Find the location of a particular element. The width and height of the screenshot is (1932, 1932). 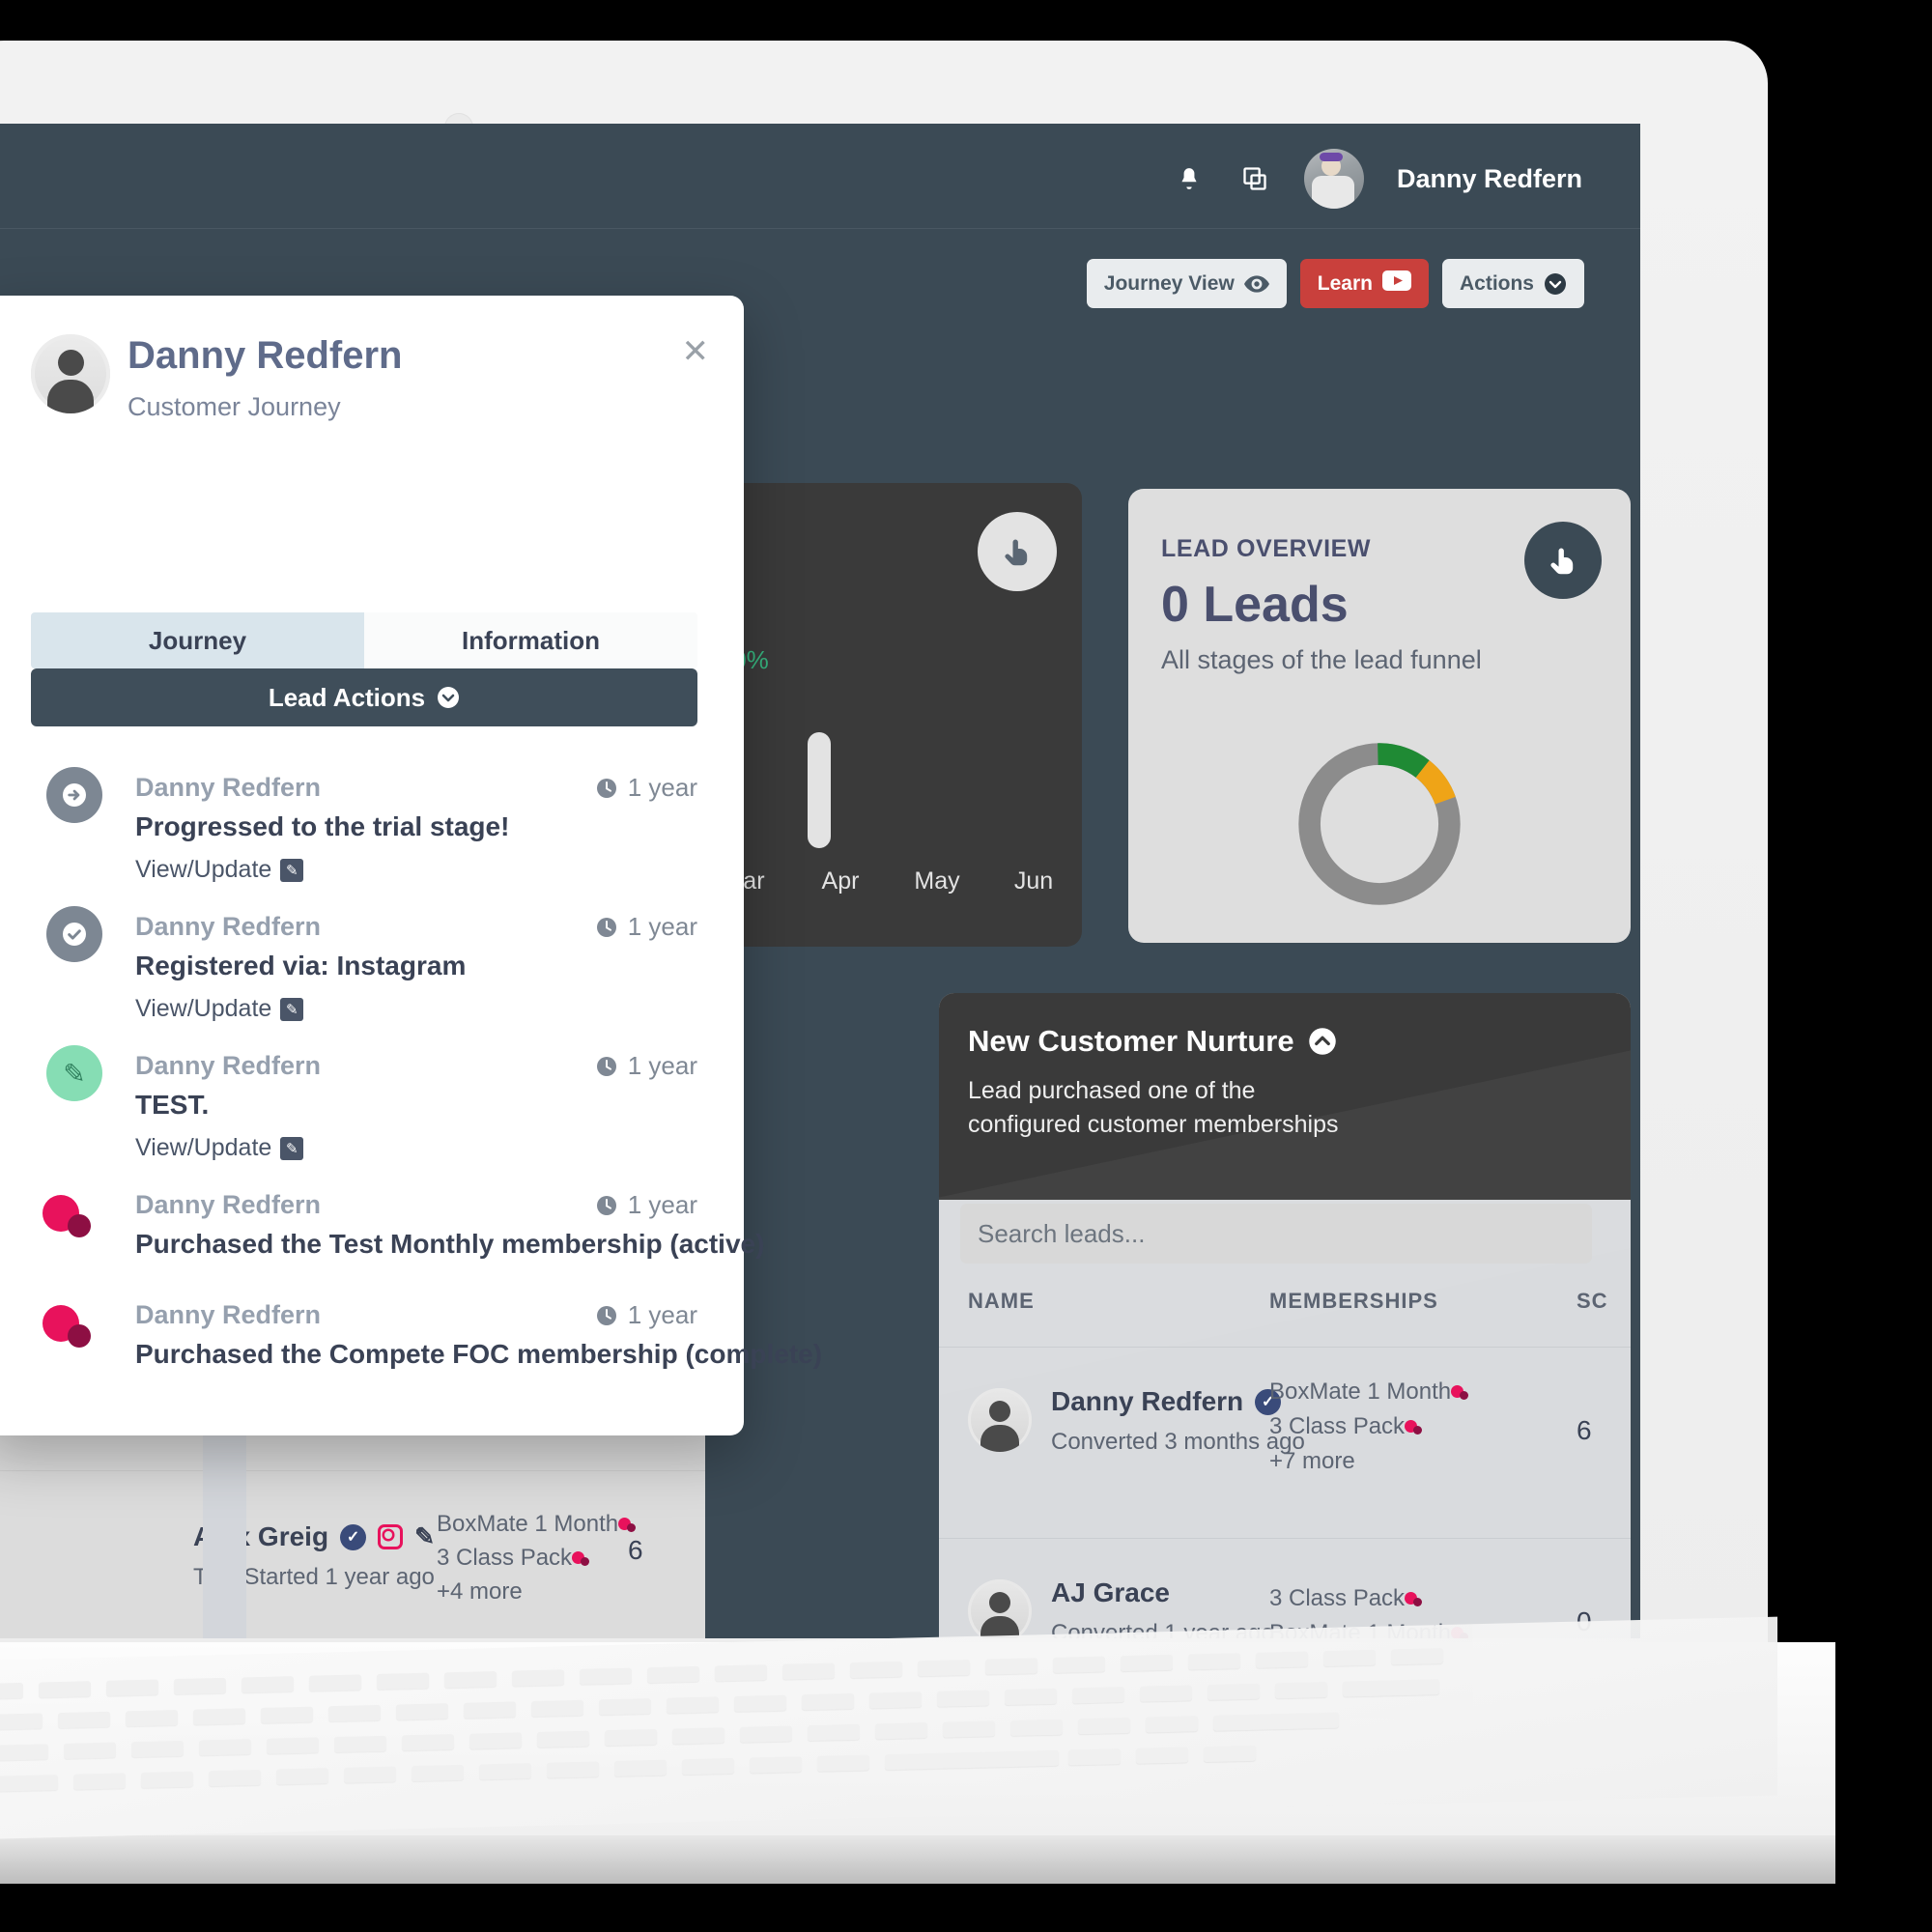

nurture-table-header: NAME MEMBERSHIPS SC is located at coordinates (1285, 1318).